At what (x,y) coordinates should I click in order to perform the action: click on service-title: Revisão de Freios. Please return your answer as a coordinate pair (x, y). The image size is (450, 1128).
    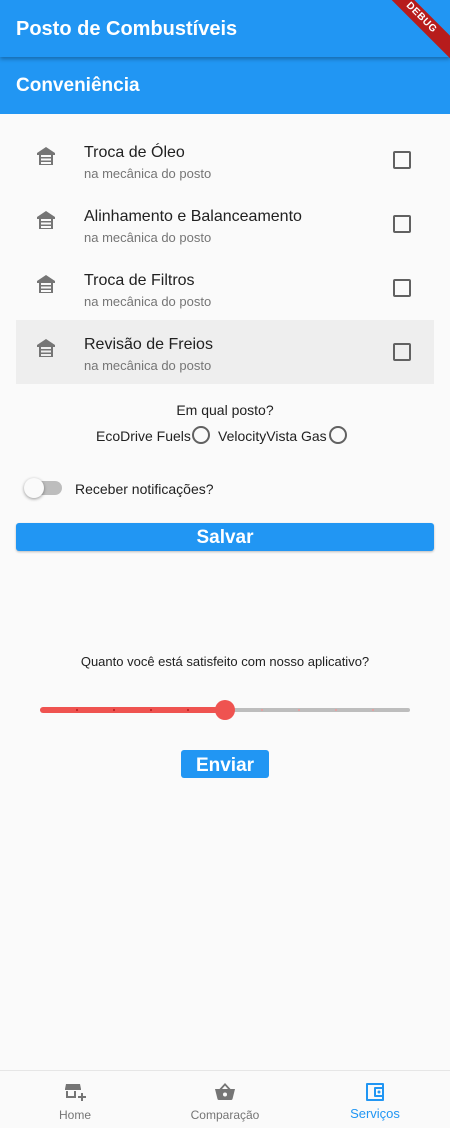
    Looking at the image, I should click on (148, 344).